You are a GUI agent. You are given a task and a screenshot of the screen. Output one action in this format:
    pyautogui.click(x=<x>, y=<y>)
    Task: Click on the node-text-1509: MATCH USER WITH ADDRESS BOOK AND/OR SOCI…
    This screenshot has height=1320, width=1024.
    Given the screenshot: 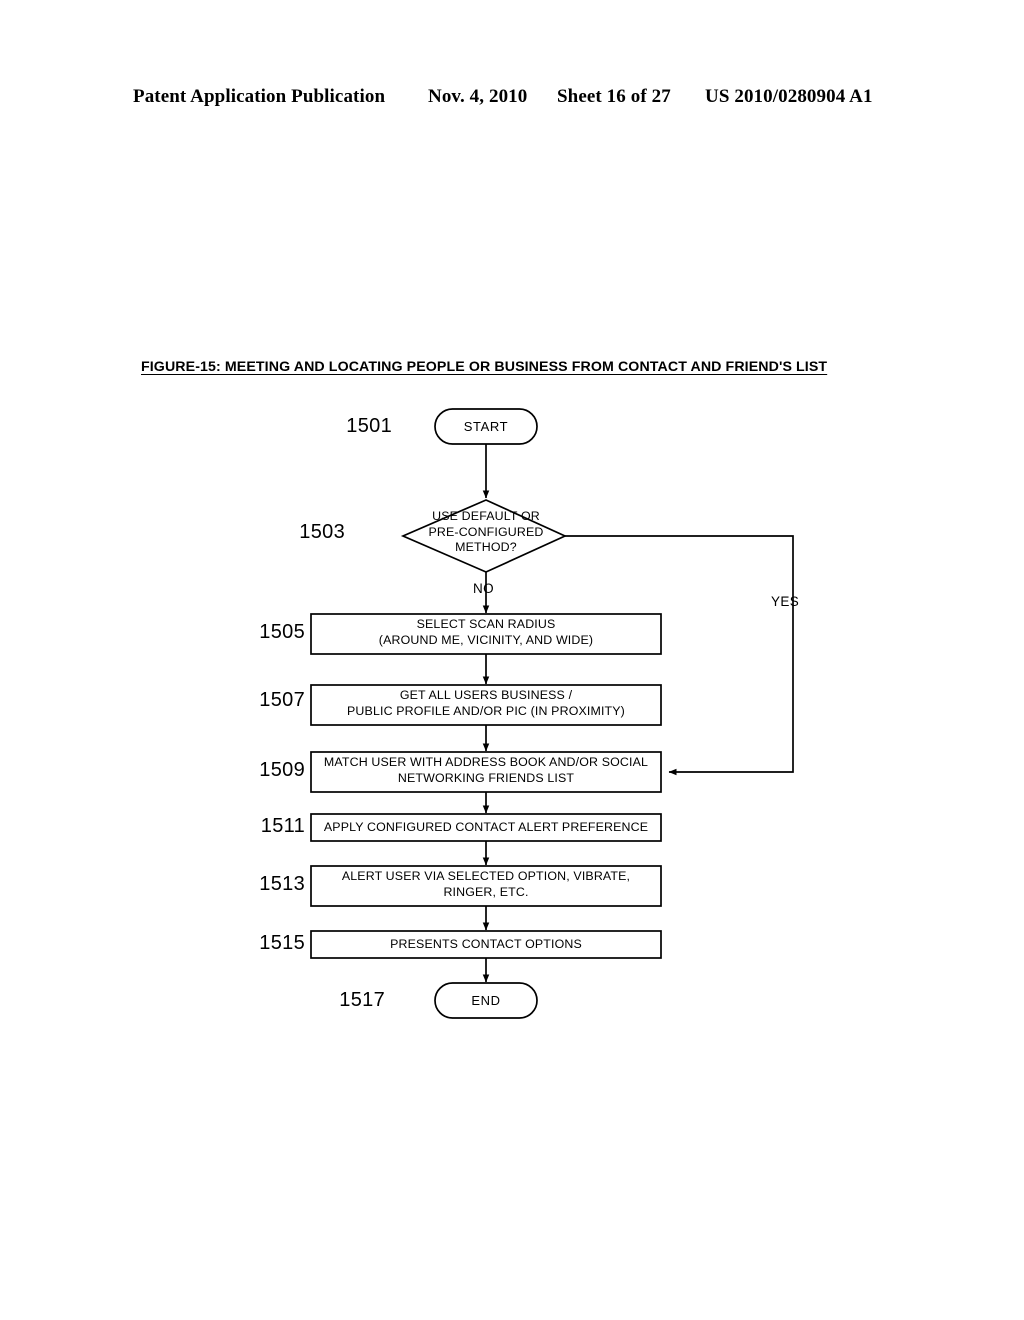 What is the action you would take?
    pyautogui.click(x=486, y=770)
    